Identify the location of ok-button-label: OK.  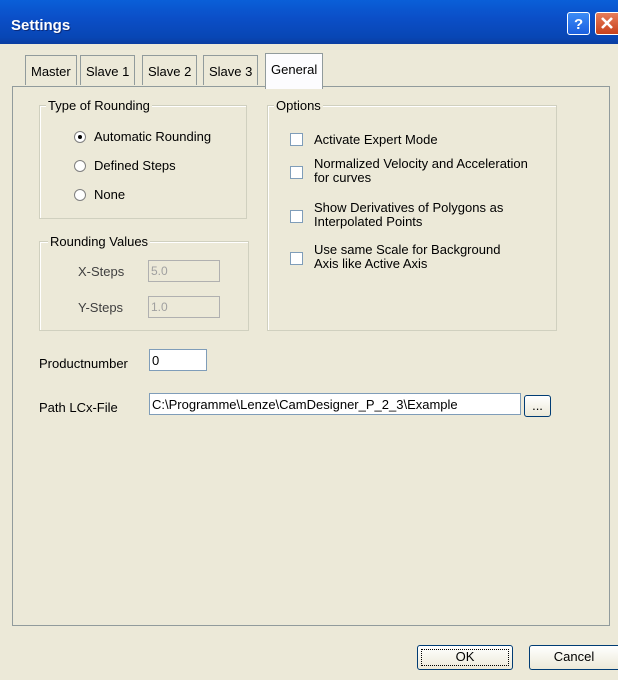
(465, 656).